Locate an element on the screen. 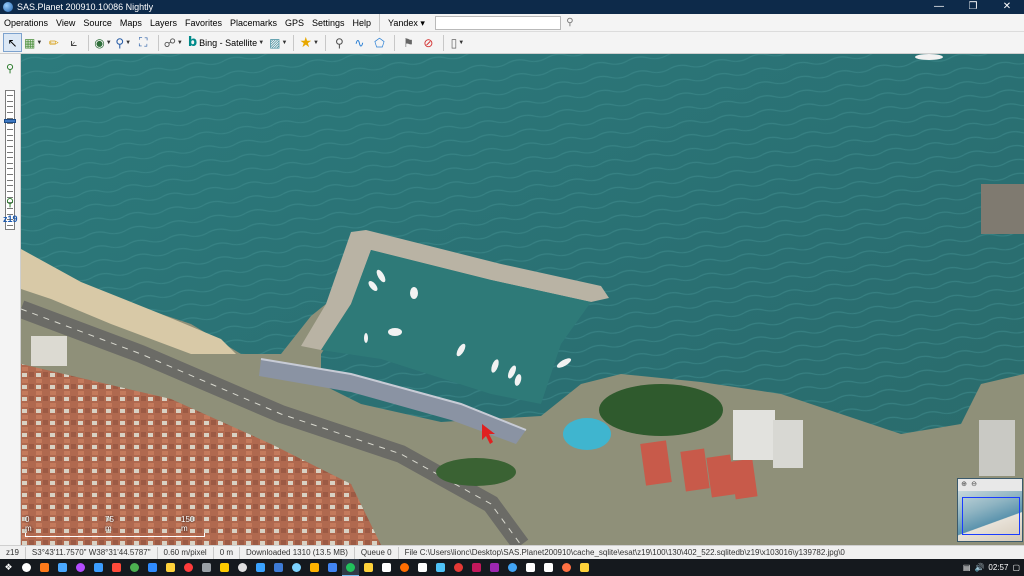 The image size is (1024, 576). hide-placemarks-button: ⊘ is located at coordinates (428, 42).